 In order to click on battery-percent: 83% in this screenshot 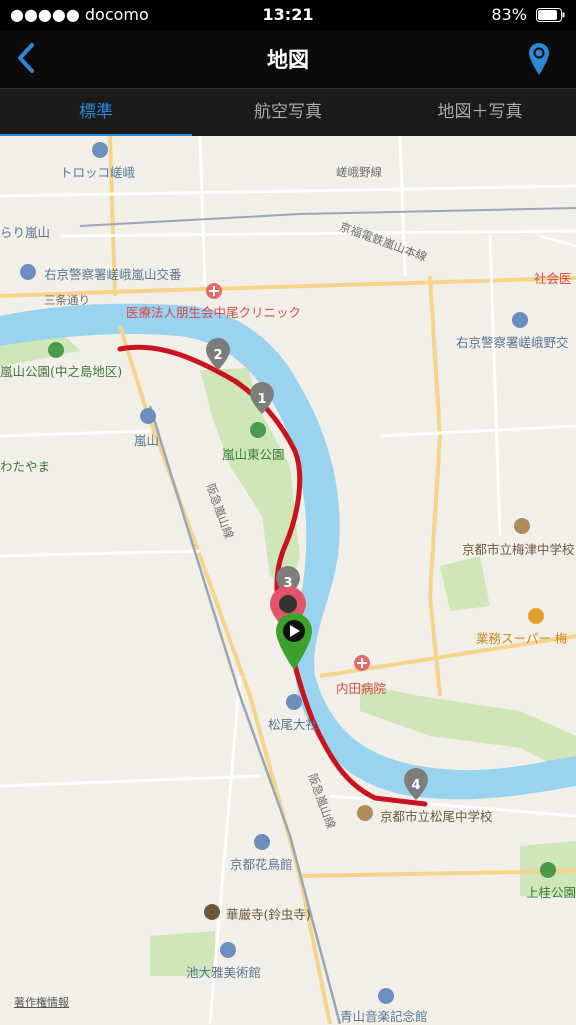, I will do `click(509, 14)`.